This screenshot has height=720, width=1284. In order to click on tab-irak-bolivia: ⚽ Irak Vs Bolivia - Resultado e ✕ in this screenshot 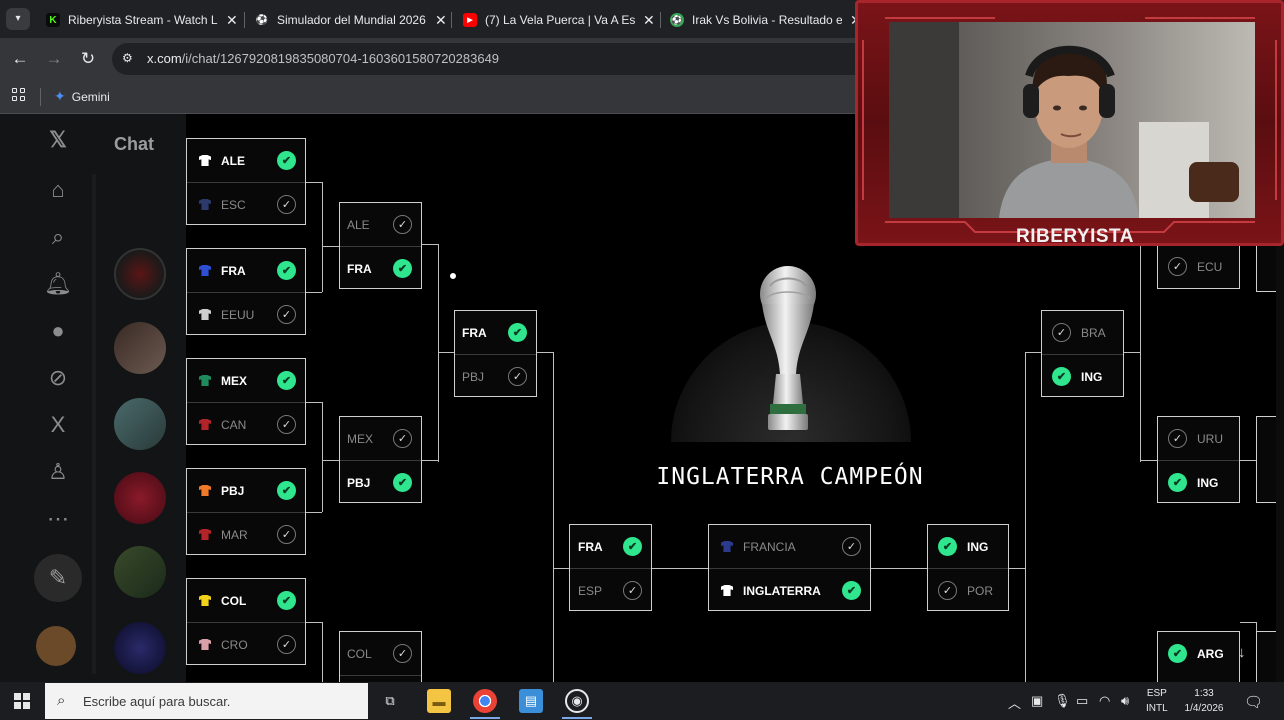, I will do `click(762, 20)`.